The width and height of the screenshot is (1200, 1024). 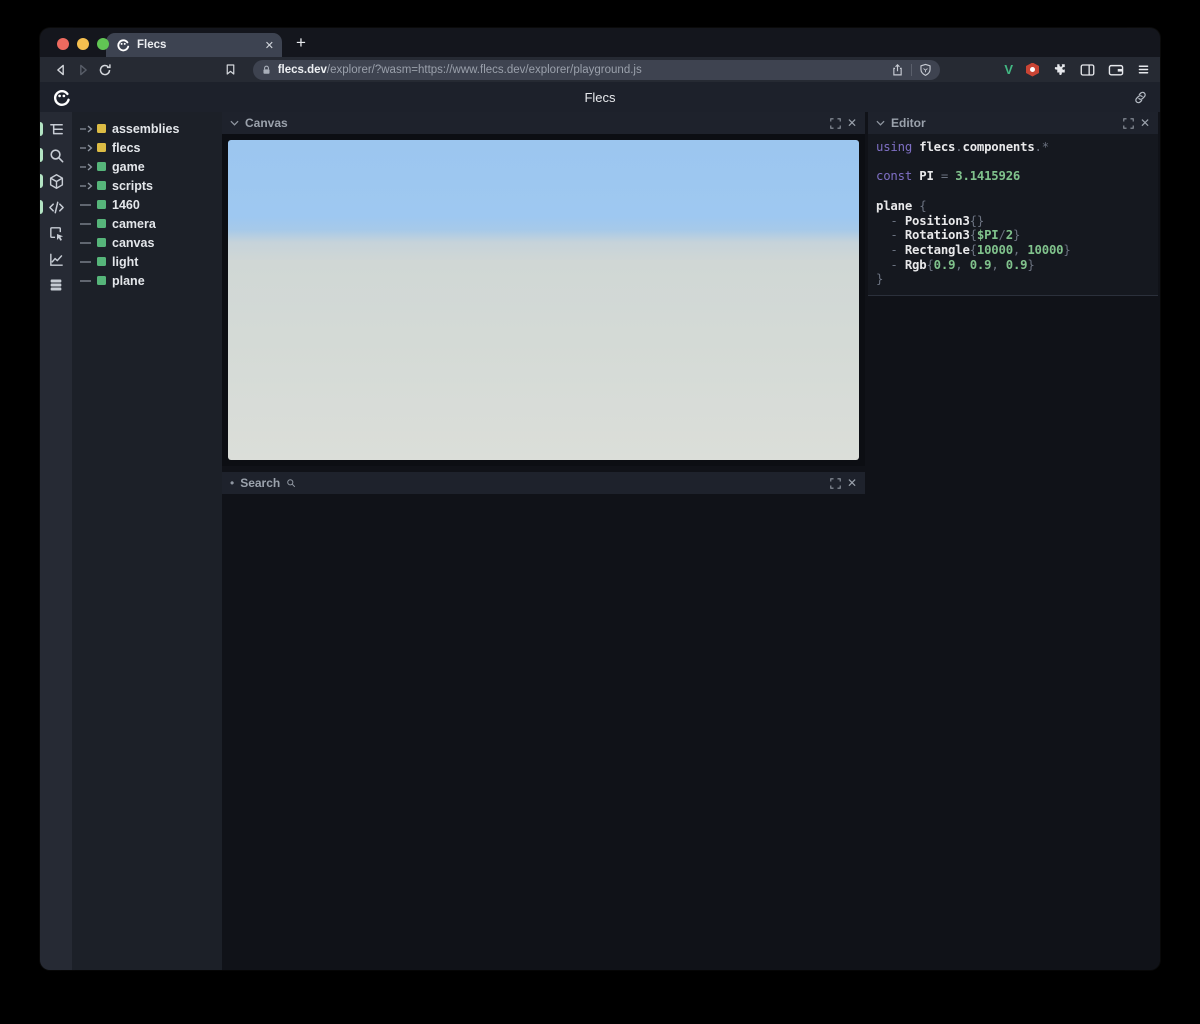 What do you see at coordinates (948, 176) in the screenshot?
I see `code-line: const PI = 3.1415926` at bounding box center [948, 176].